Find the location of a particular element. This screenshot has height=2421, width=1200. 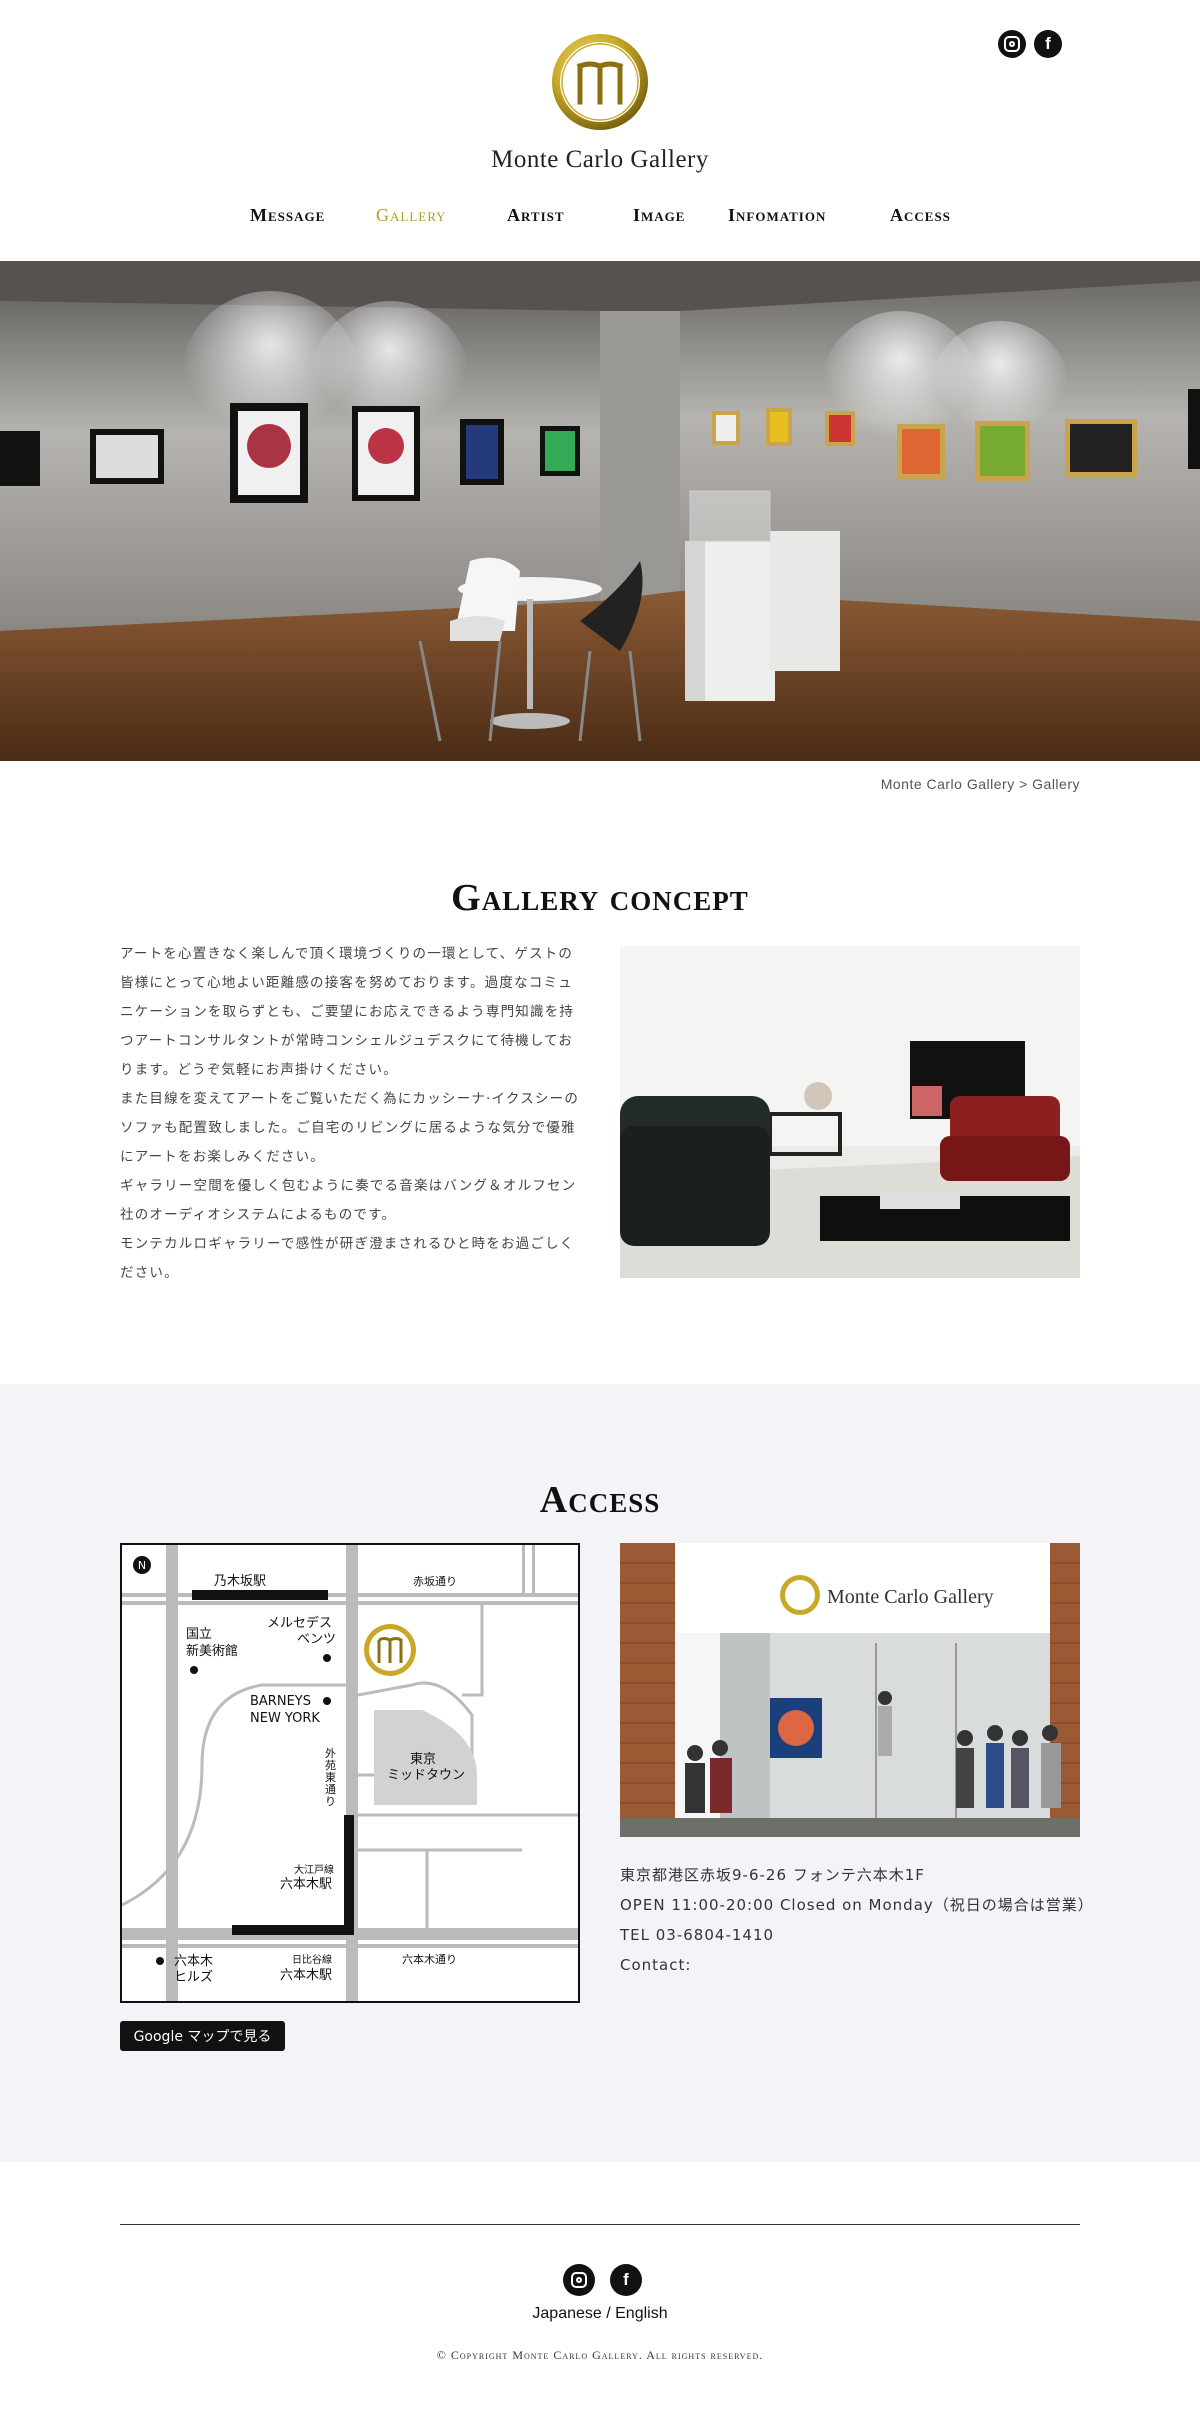

address-text: 東京都港区赤坂9-6-26 フォンテ六本木1F is located at coordinates (772, 1875).